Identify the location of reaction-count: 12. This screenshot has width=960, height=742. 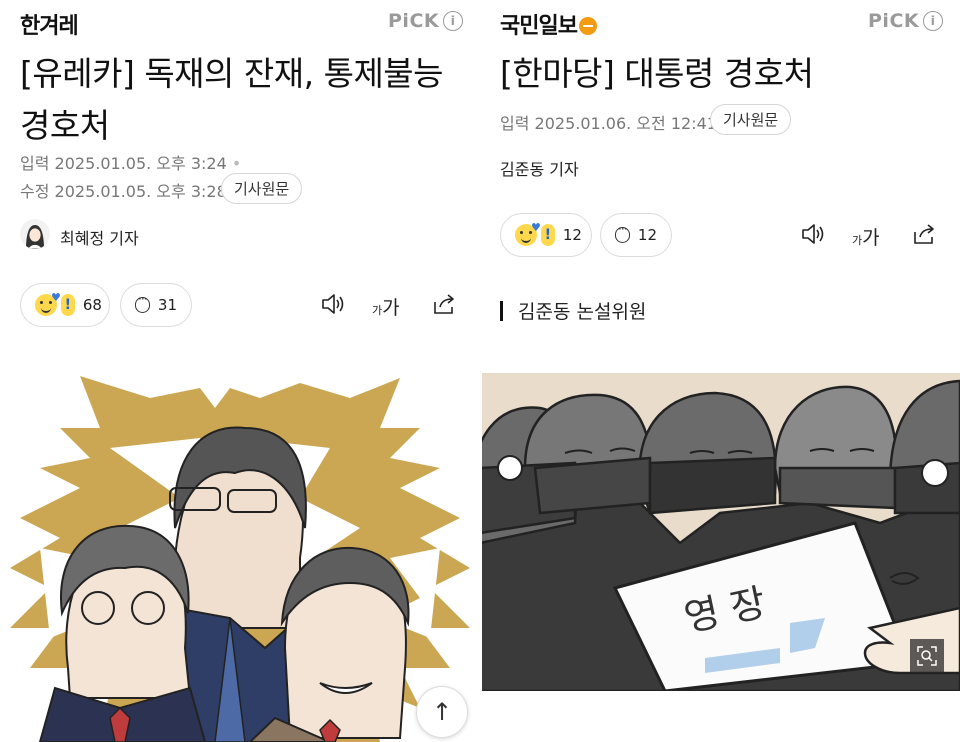
(572, 235).